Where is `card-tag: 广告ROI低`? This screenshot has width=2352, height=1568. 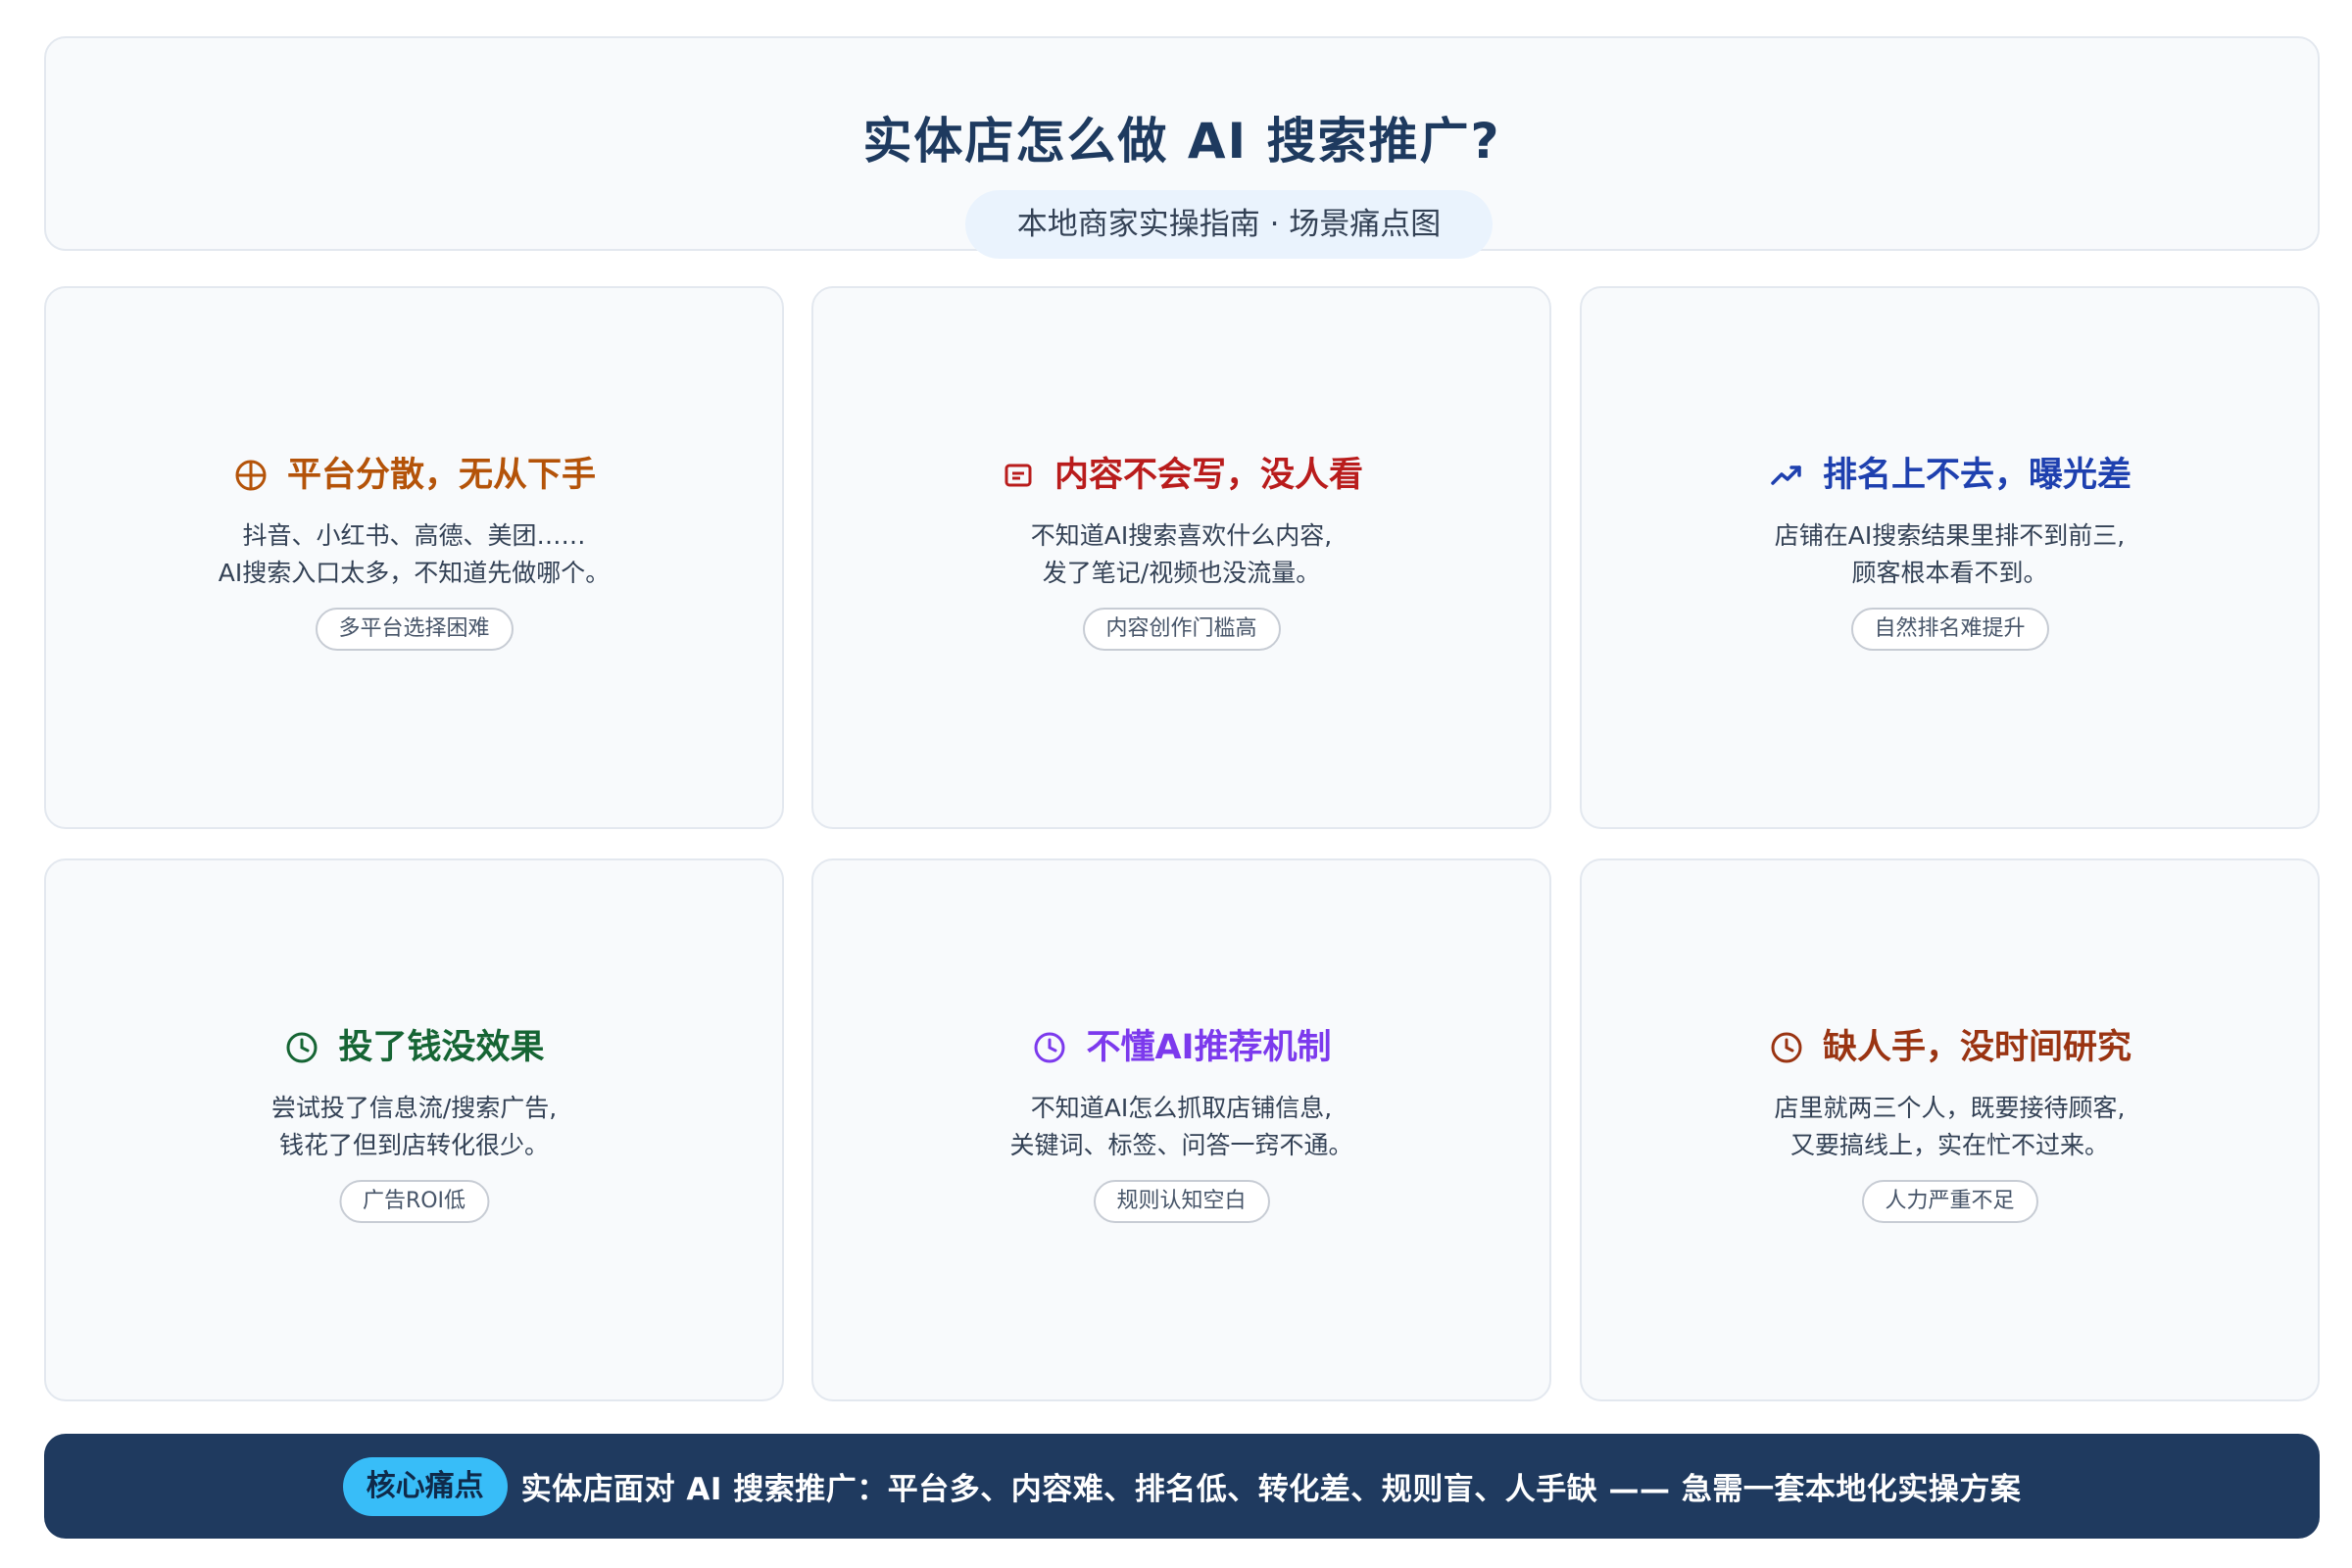
card-tag: 广告ROI低 is located at coordinates (414, 1201).